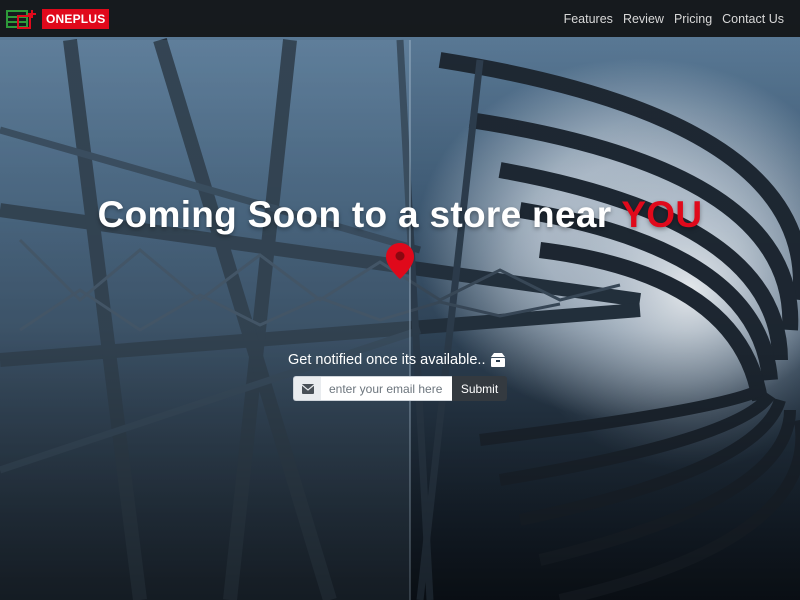 Image resolution: width=800 pixels, height=600 pixels. I want to click on hero-title-main: Coming Soon to a store near, so click(359, 214).